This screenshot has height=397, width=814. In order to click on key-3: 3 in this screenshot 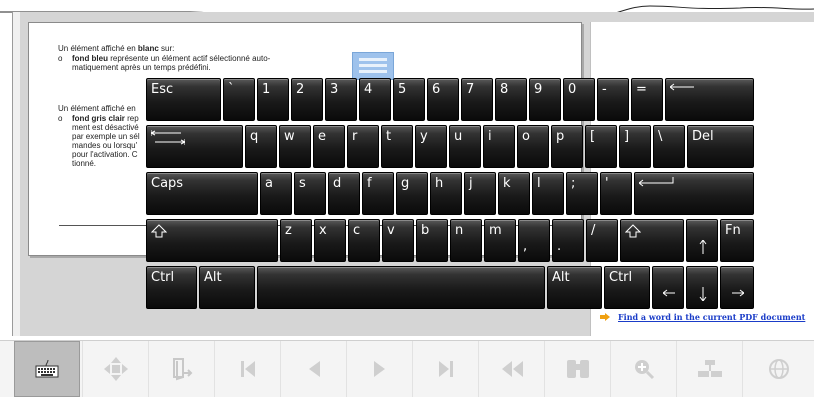, I will do `click(341, 99)`.